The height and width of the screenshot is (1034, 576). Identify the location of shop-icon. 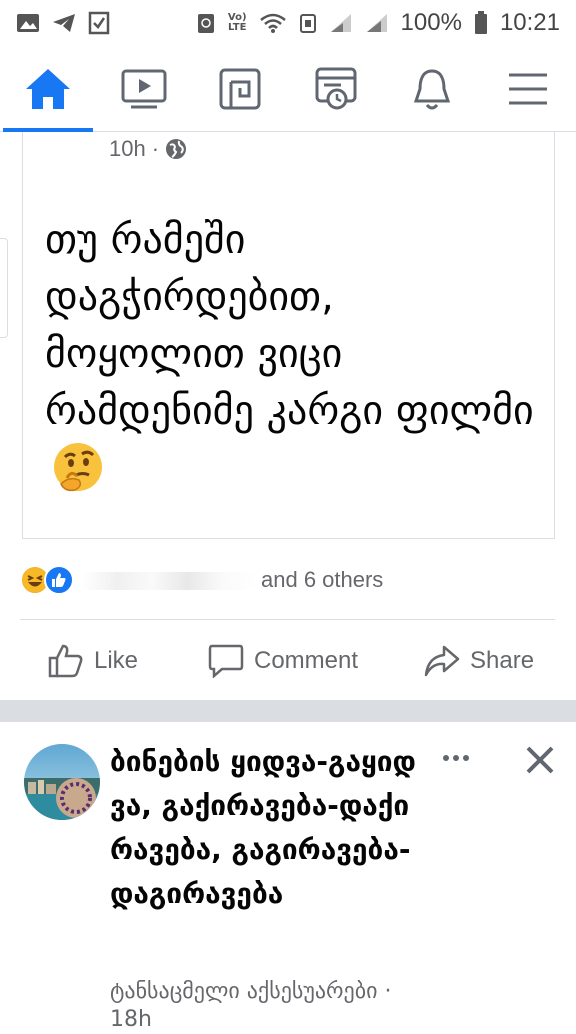
(240, 88).